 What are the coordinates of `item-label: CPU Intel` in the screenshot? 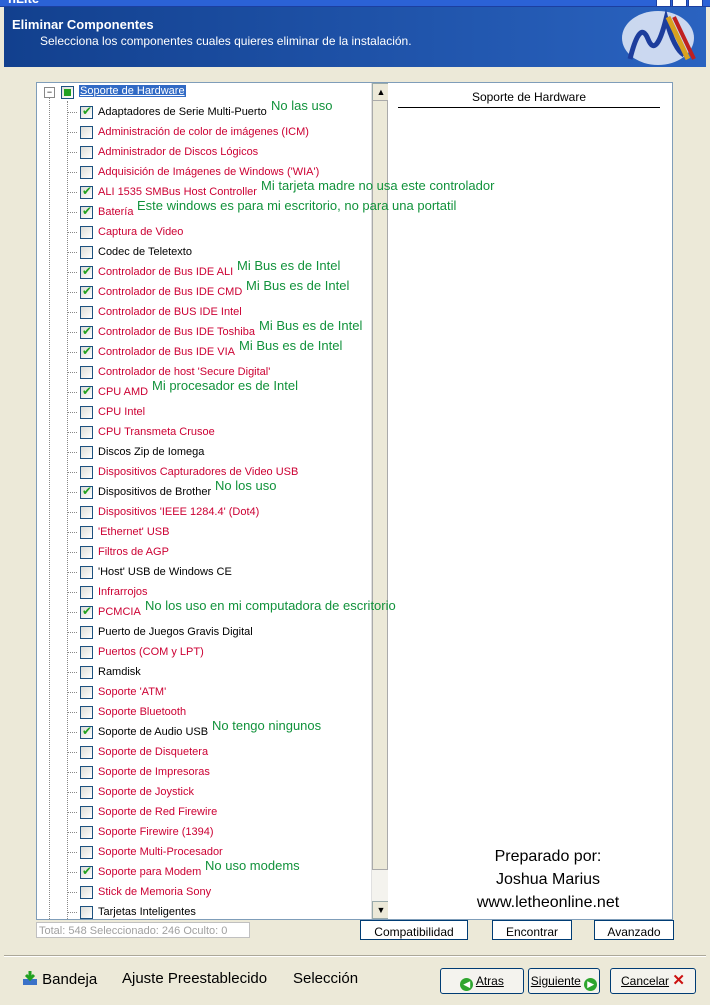 It's located at (122, 412).